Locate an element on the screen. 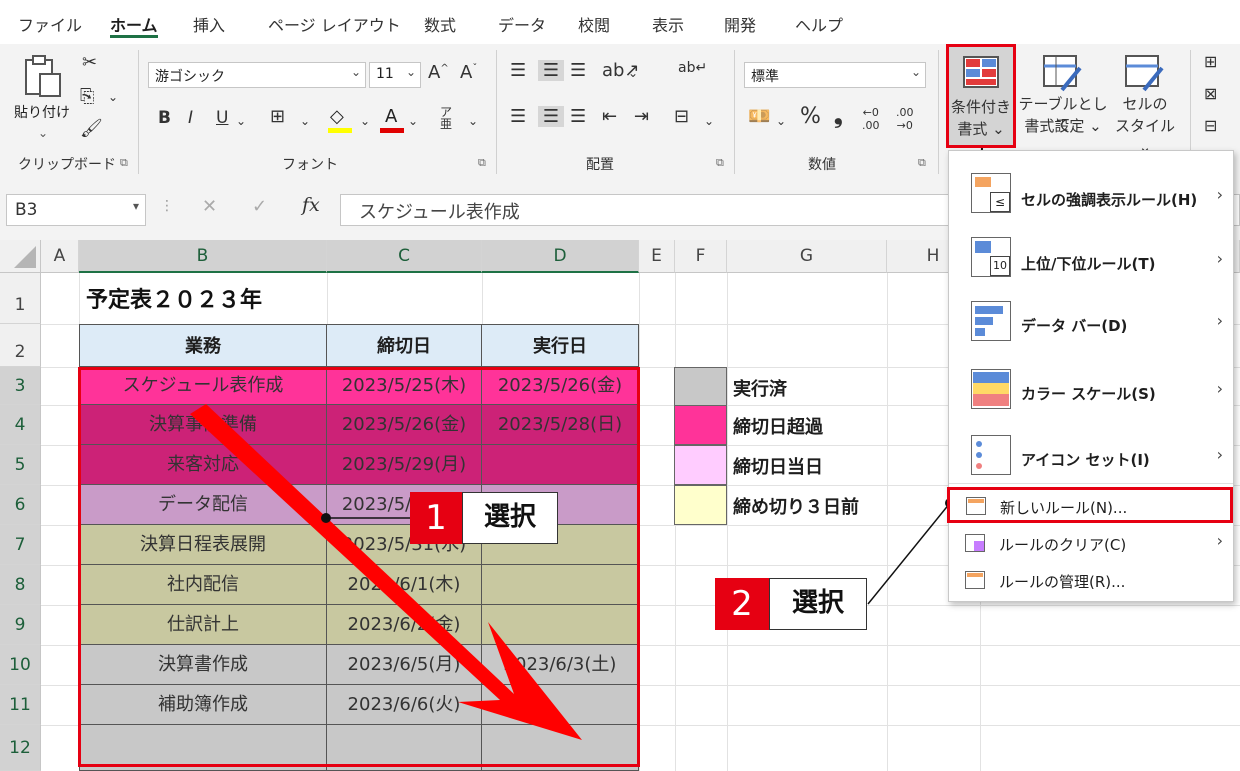 Image resolution: width=1240 pixels, height=771 pixels. menu-separator is located at coordinates (1091, 483).